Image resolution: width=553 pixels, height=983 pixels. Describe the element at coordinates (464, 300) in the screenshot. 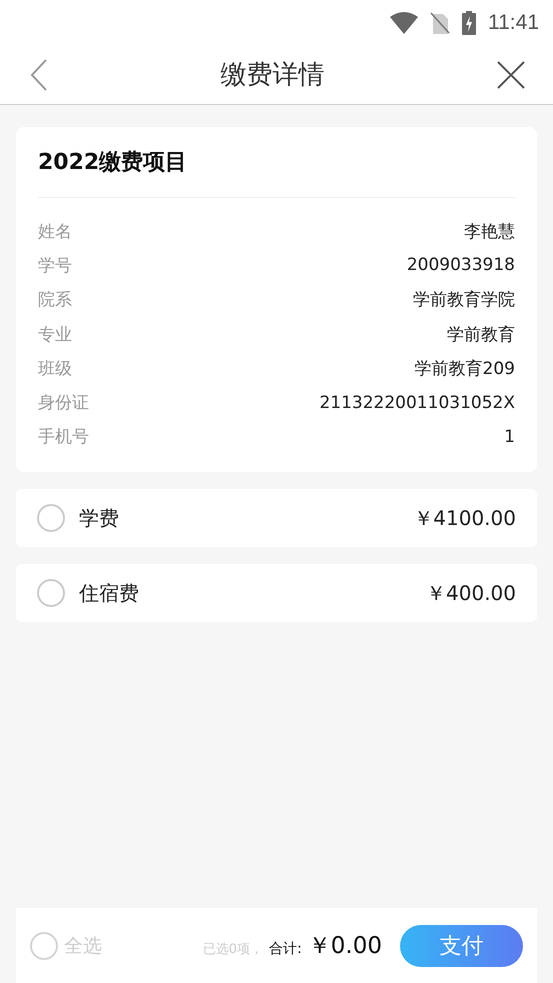

I see `field-value: 学前教育学院` at that location.